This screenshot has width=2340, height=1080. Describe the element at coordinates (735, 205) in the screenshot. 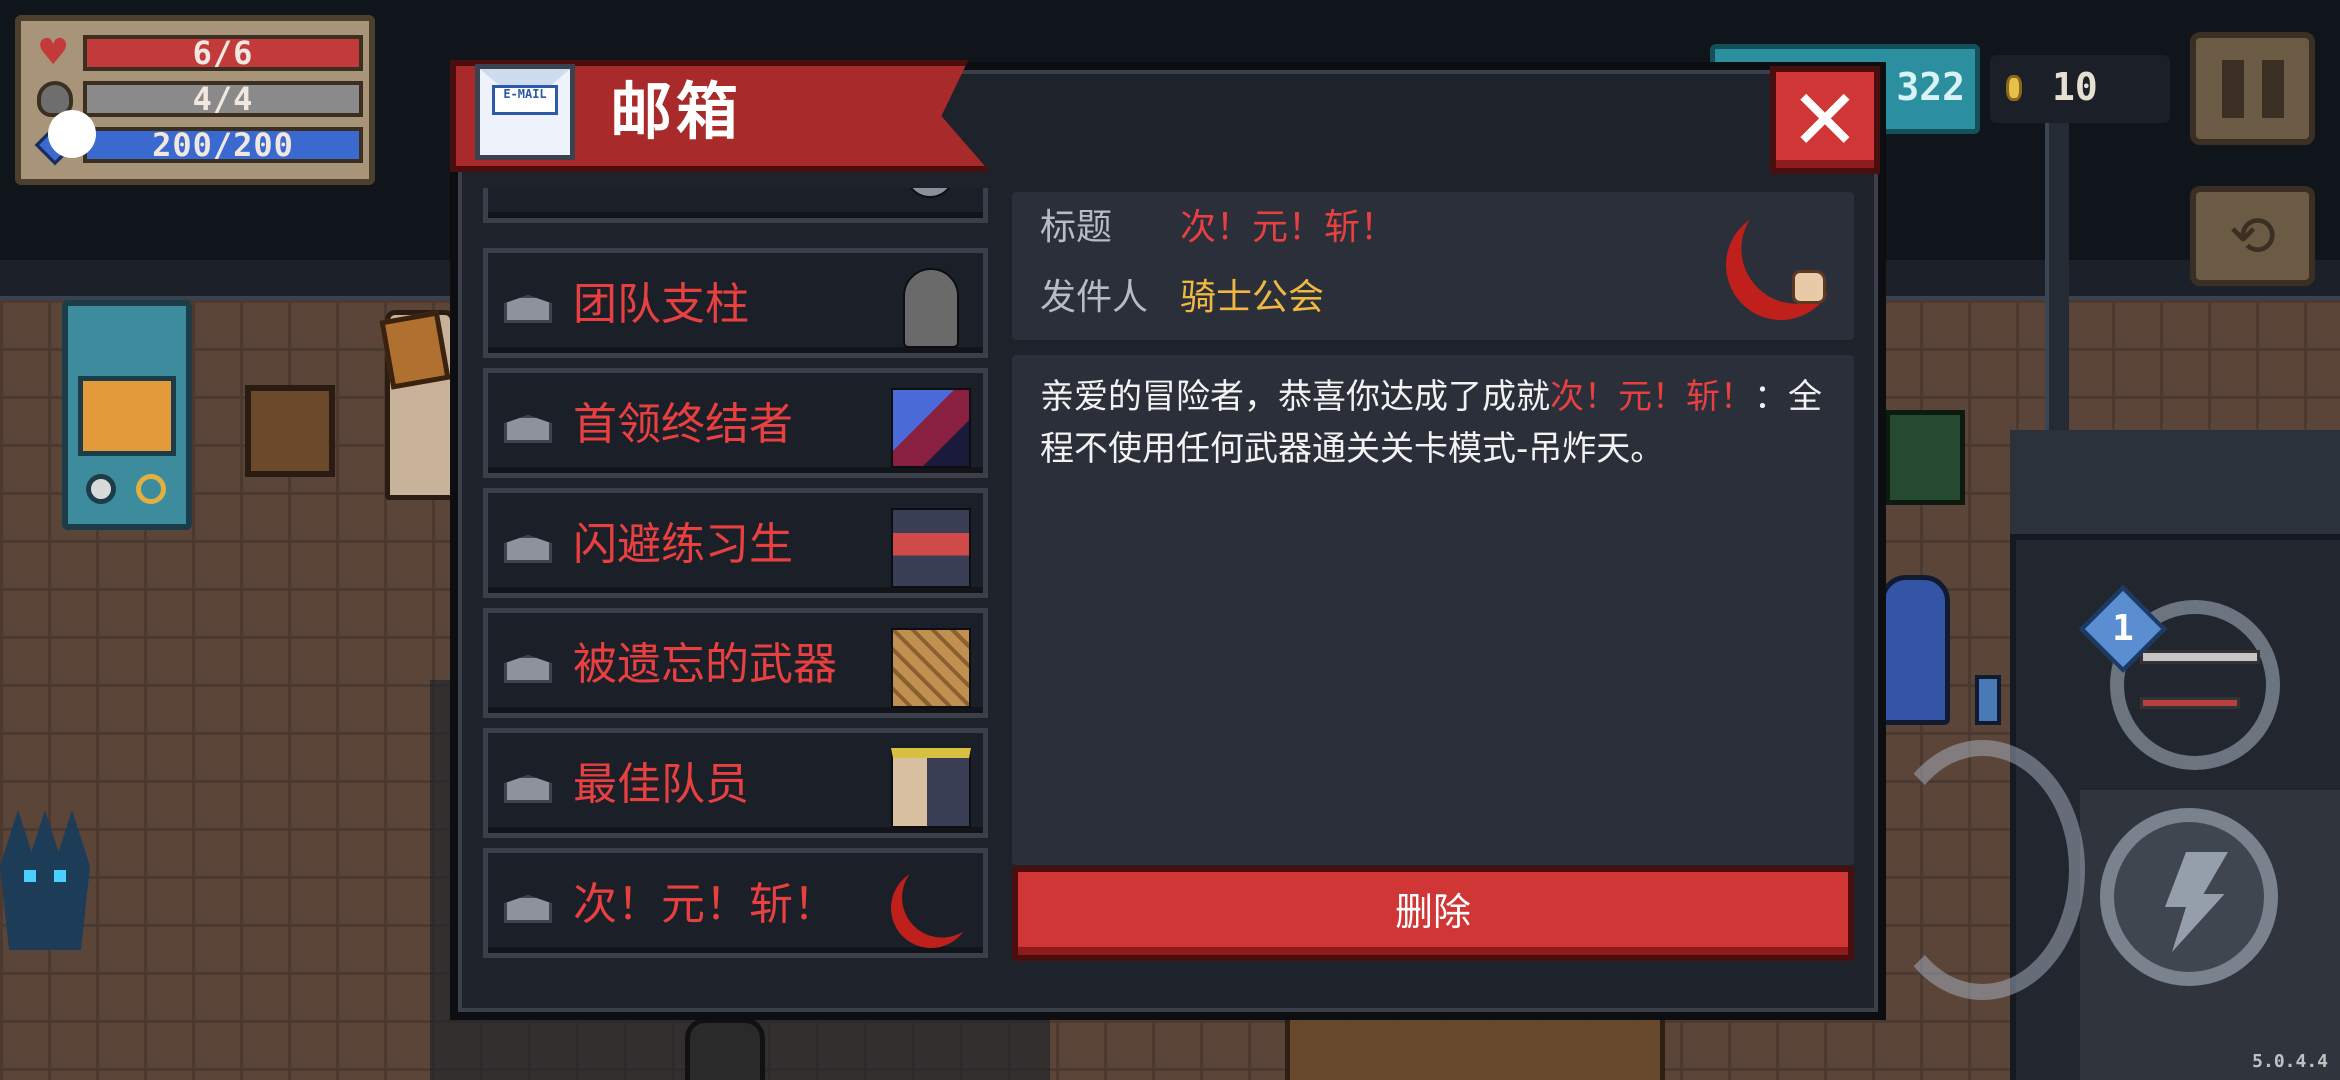

I see `mail-list-item: 速度试炼` at that location.